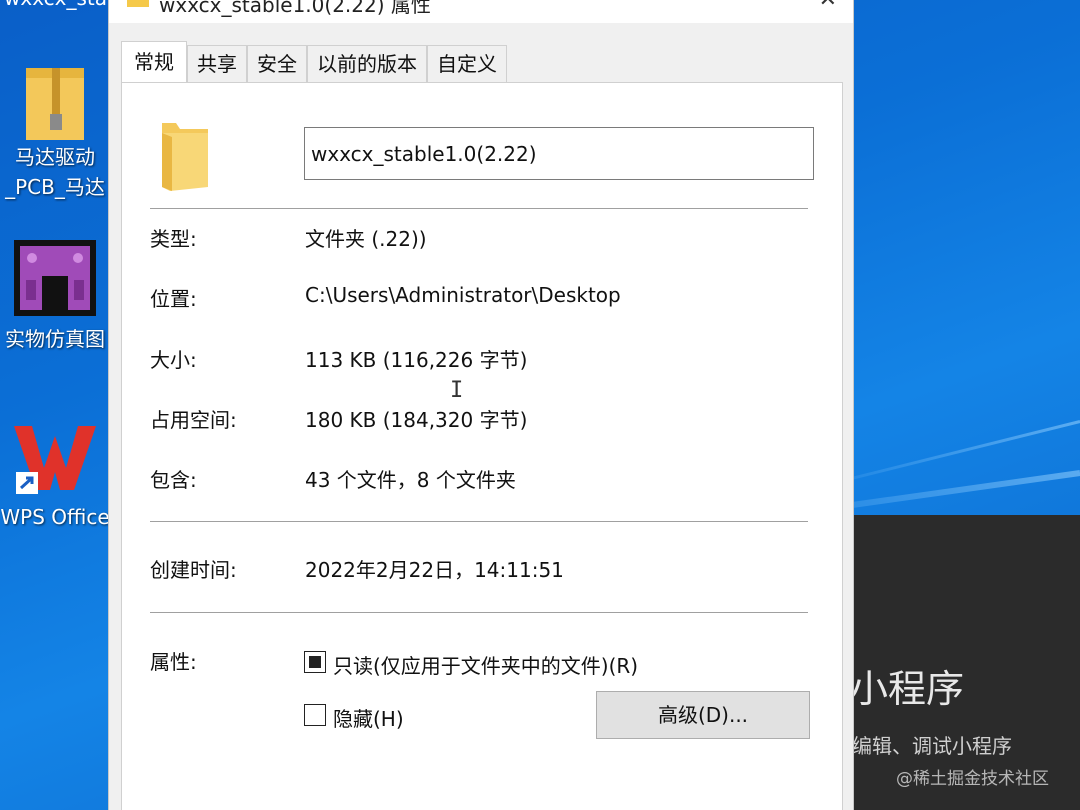 This screenshot has width=1080, height=810. What do you see at coordinates (173, 360) in the screenshot?
I see `size-label: 大小:` at bounding box center [173, 360].